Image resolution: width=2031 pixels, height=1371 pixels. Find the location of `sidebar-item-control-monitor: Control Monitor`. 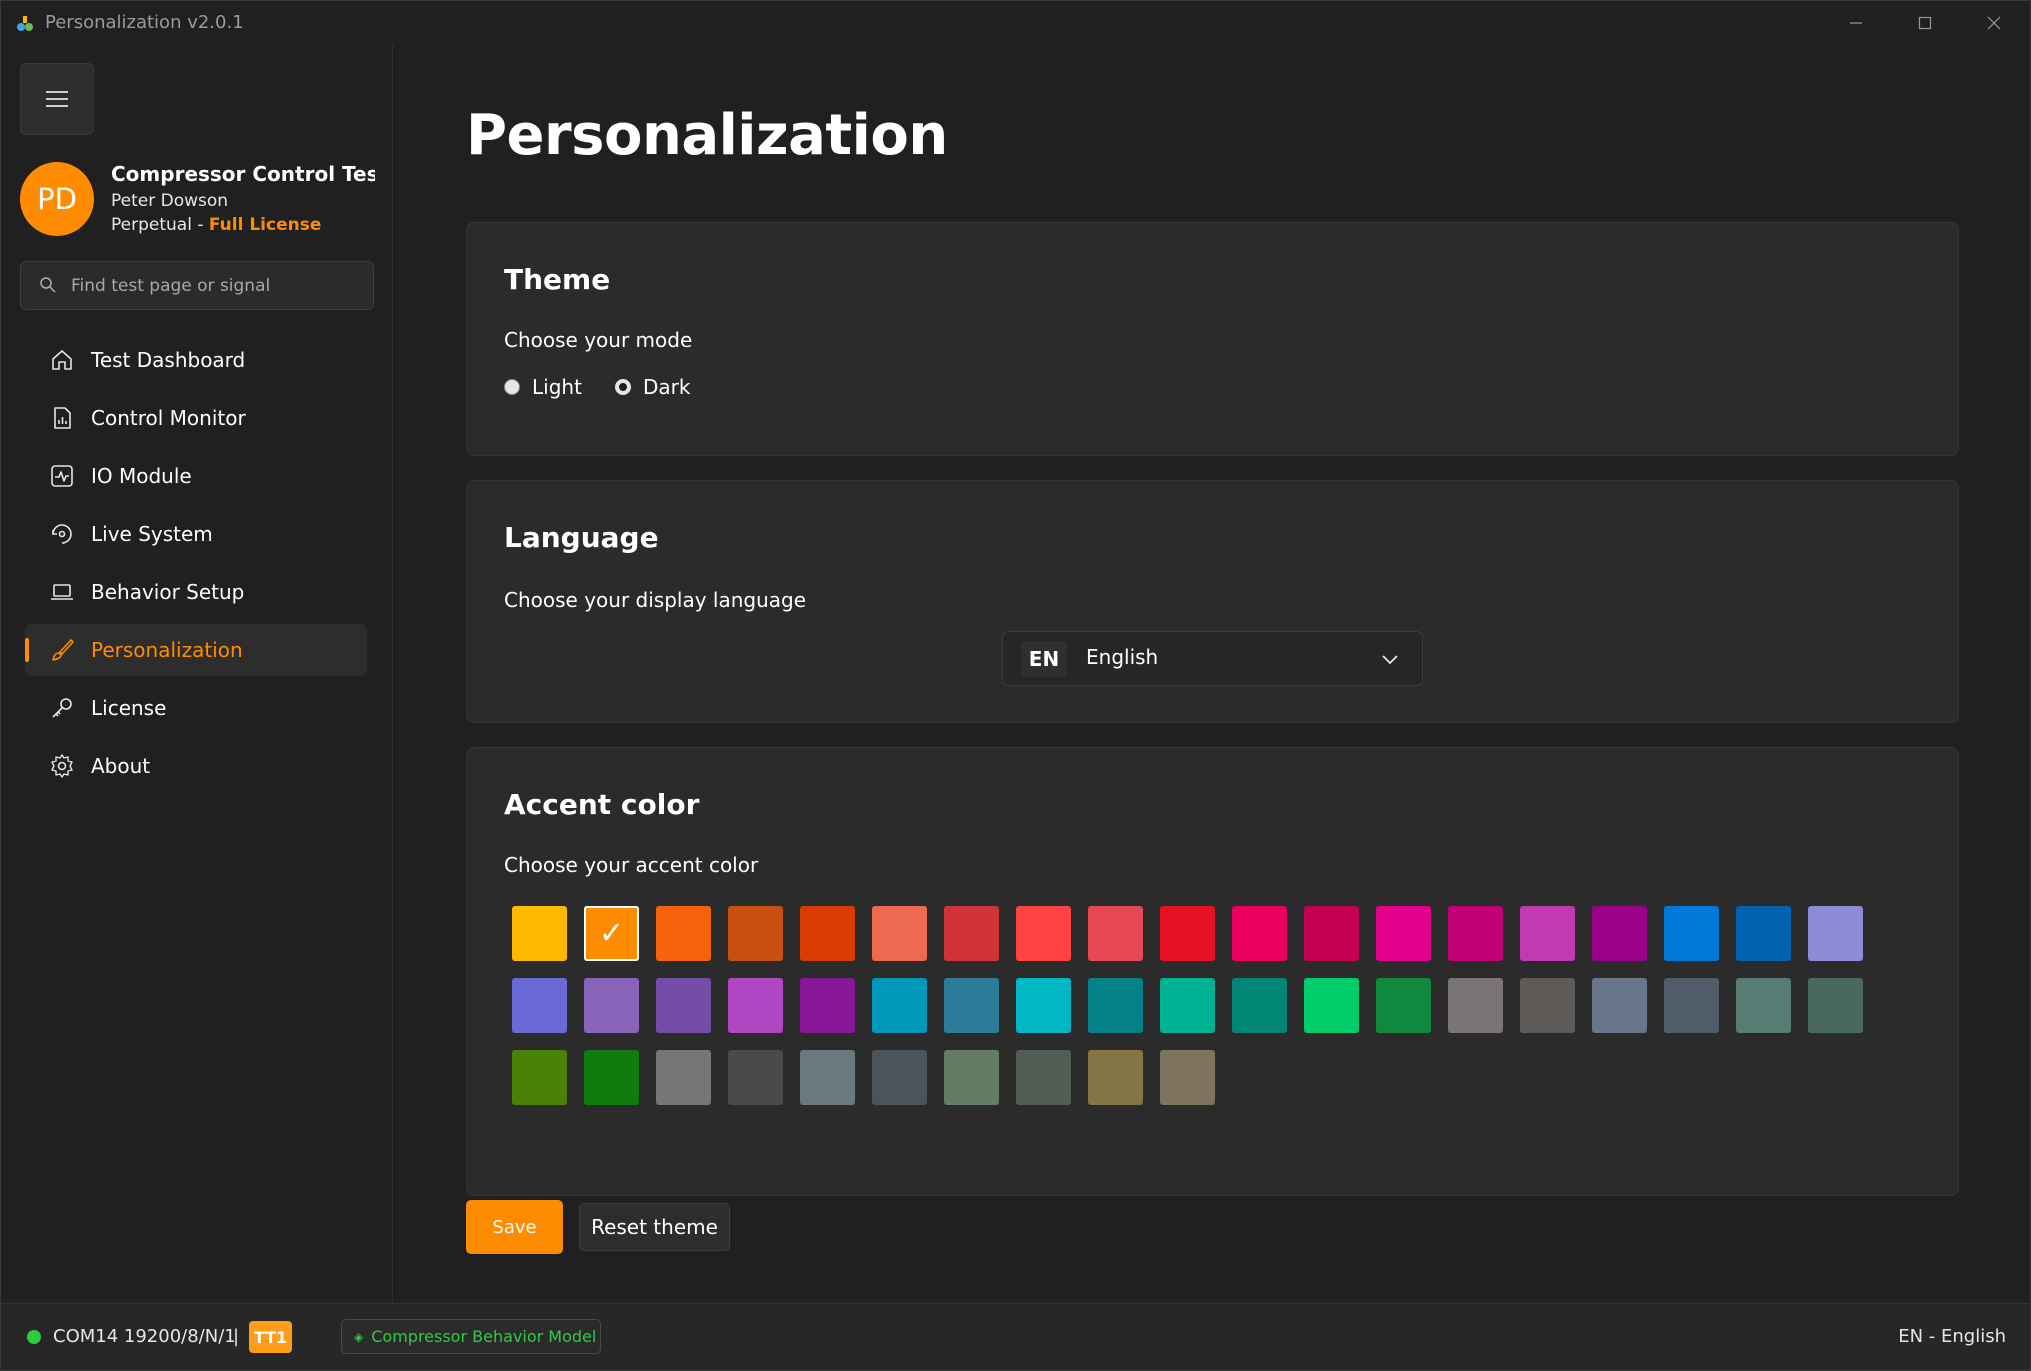

sidebar-item-control-monitor: Control Monitor is located at coordinates (196, 418).